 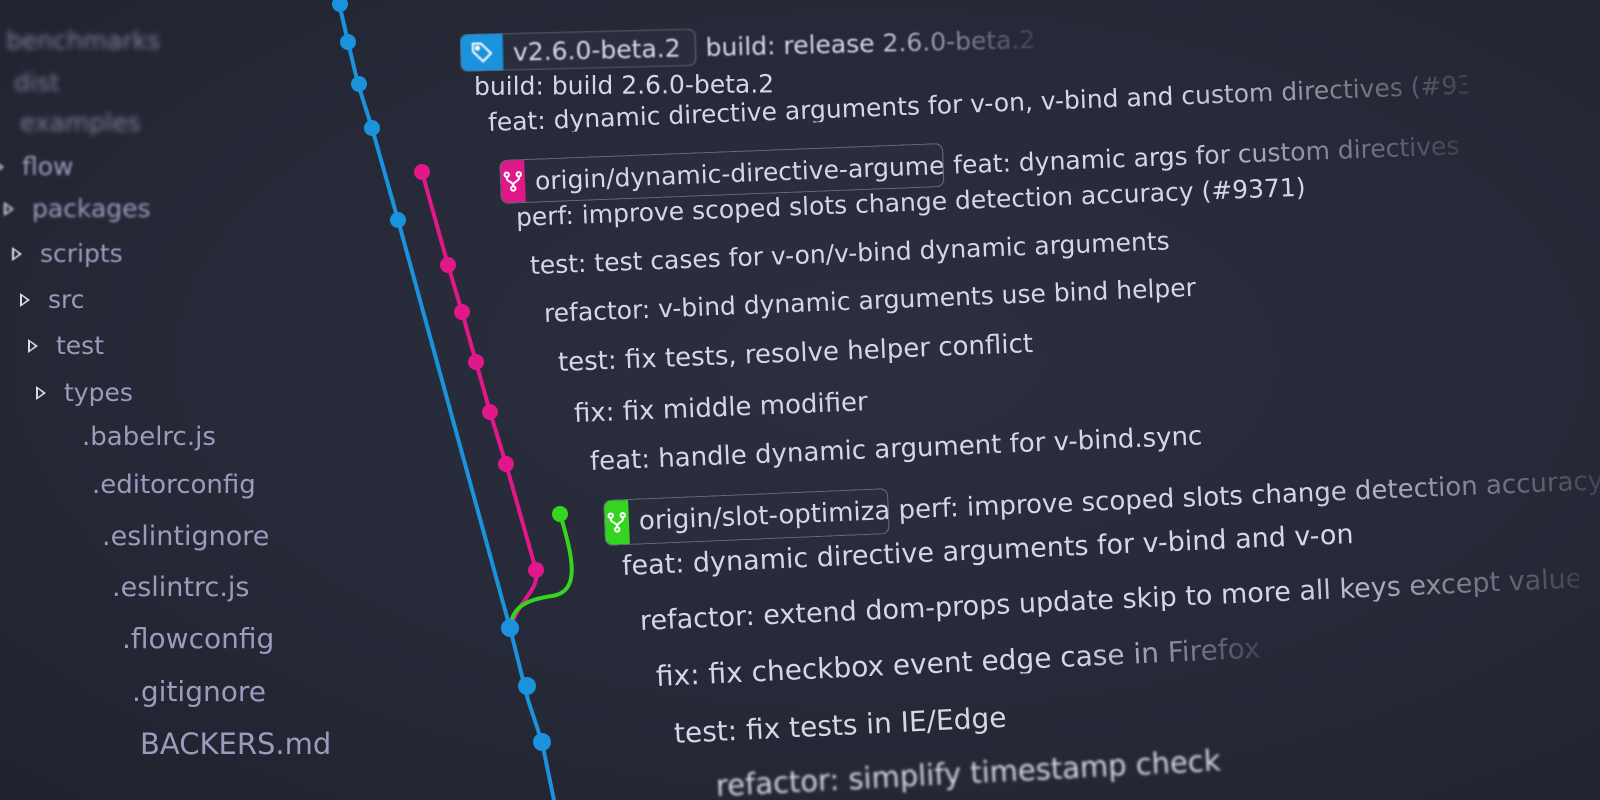 What do you see at coordinates (870, 43) in the screenshot?
I see `commit-message: build: release 2.6.0-beta.2` at bounding box center [870, 43].